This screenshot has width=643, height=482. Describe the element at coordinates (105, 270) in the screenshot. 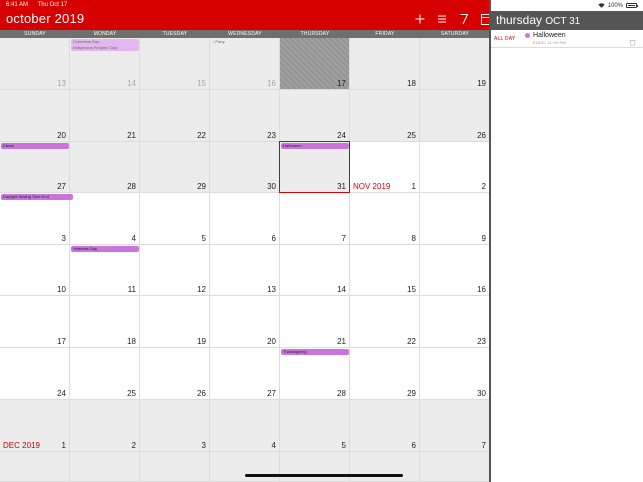

I see `day-cell: 11` at that location.